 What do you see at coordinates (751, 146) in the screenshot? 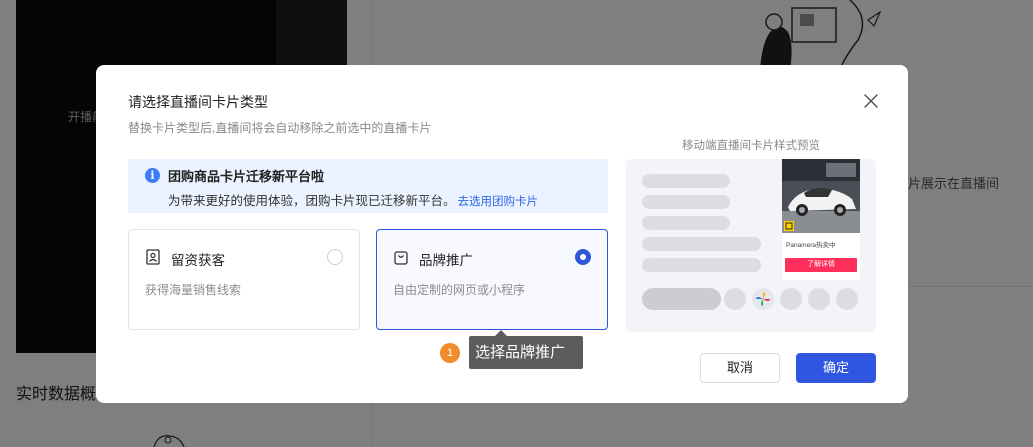
I see `preview-label: 移动端直播间卡片样式预览` at bounding box center [751, 146].